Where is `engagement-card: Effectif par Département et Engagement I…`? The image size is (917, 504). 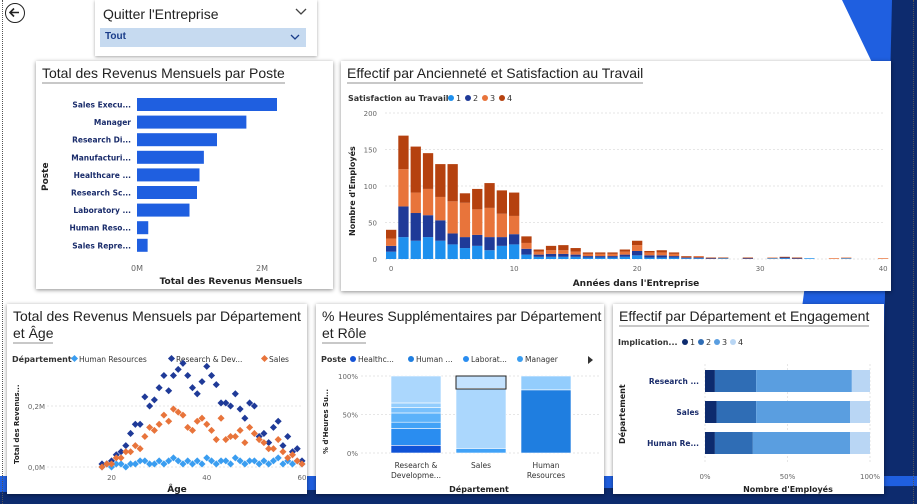
engagement-card: Effectif par Département et Engagement I… is located at coordinates (748, 399).